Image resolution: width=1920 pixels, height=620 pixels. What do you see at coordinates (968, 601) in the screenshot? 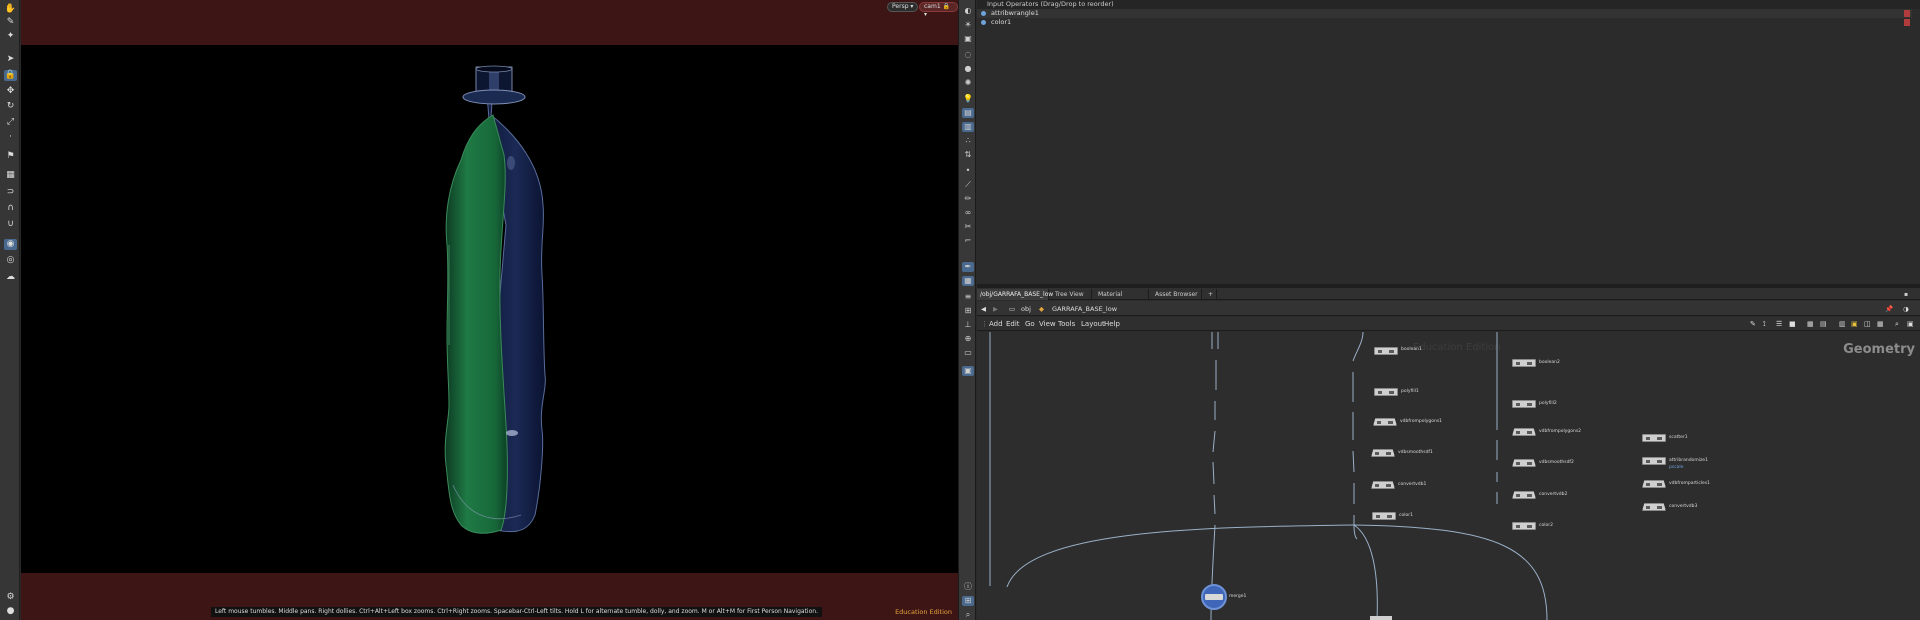
I see `expand-icon: ⊞` at bounding box center [968, 601].